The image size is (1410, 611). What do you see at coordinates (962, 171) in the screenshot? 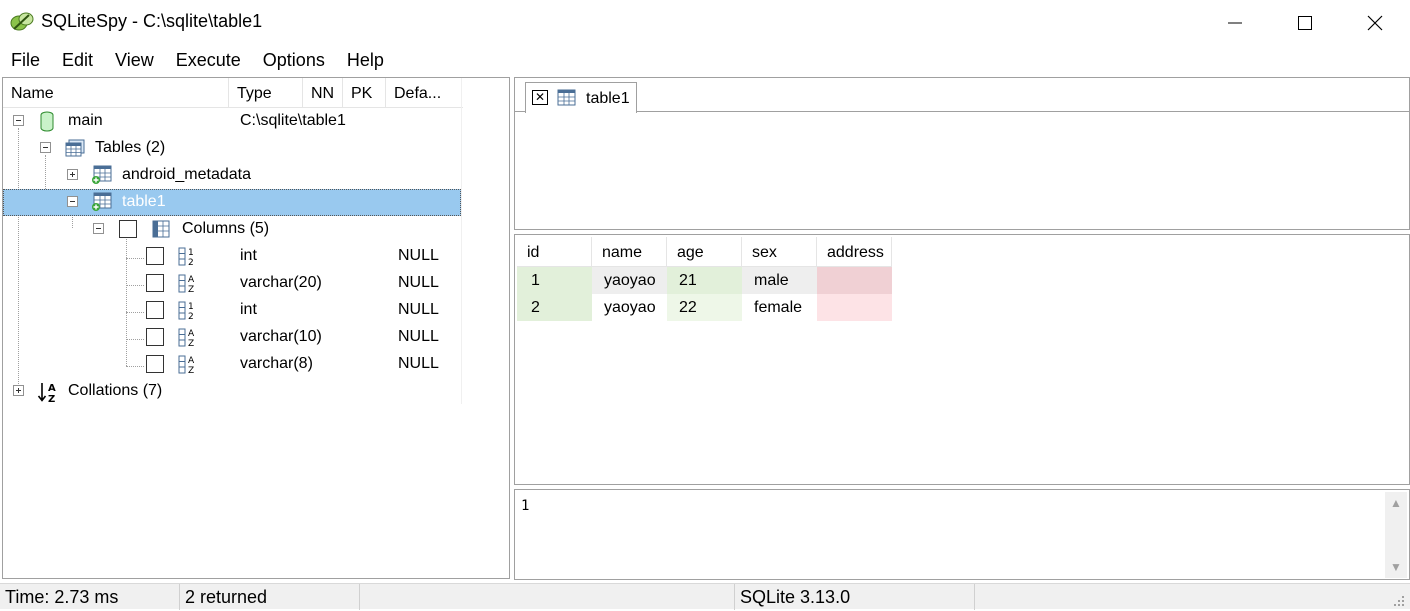
I see `sql-editor` at bounding box center [962, 171].